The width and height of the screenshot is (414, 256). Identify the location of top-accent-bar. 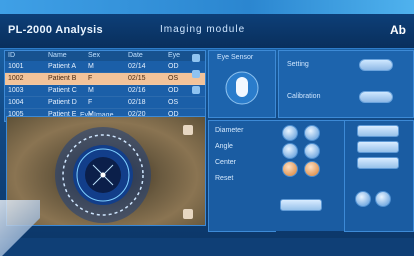
(207, 7).